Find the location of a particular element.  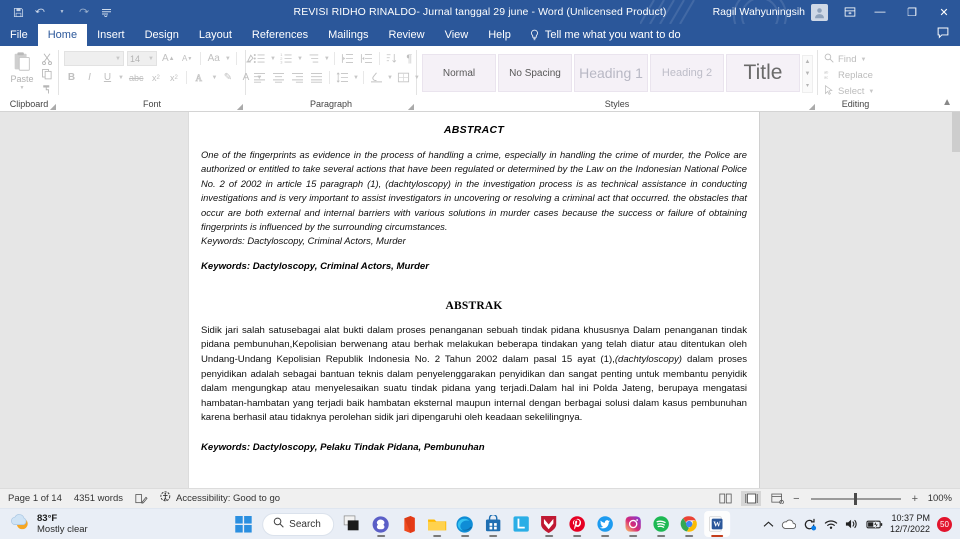

zoom-out-button: − is located at coordinates (796, 499).